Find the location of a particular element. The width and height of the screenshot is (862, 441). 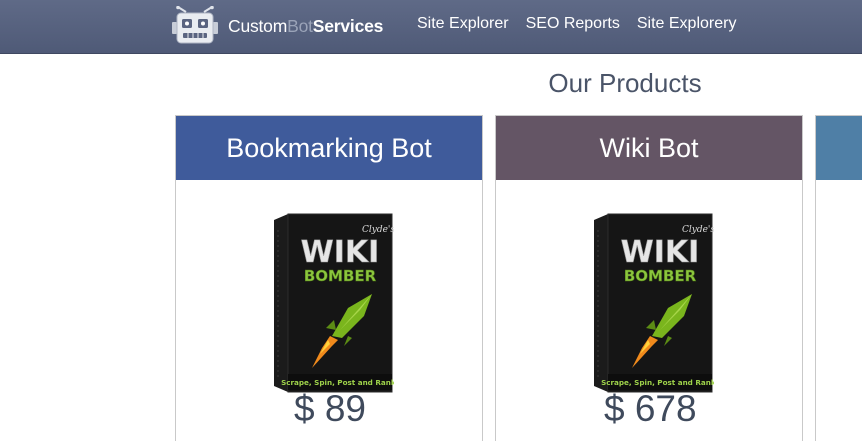

site-logo-link: CustomBotServices is located at coordinates (274, 26).